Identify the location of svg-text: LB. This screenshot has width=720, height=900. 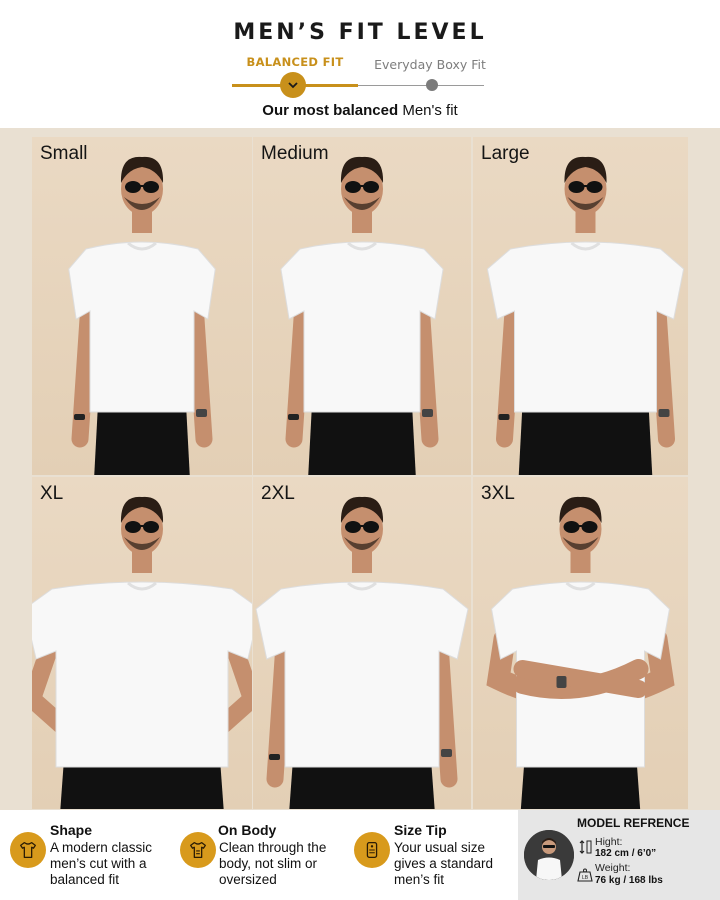
(585, 878).